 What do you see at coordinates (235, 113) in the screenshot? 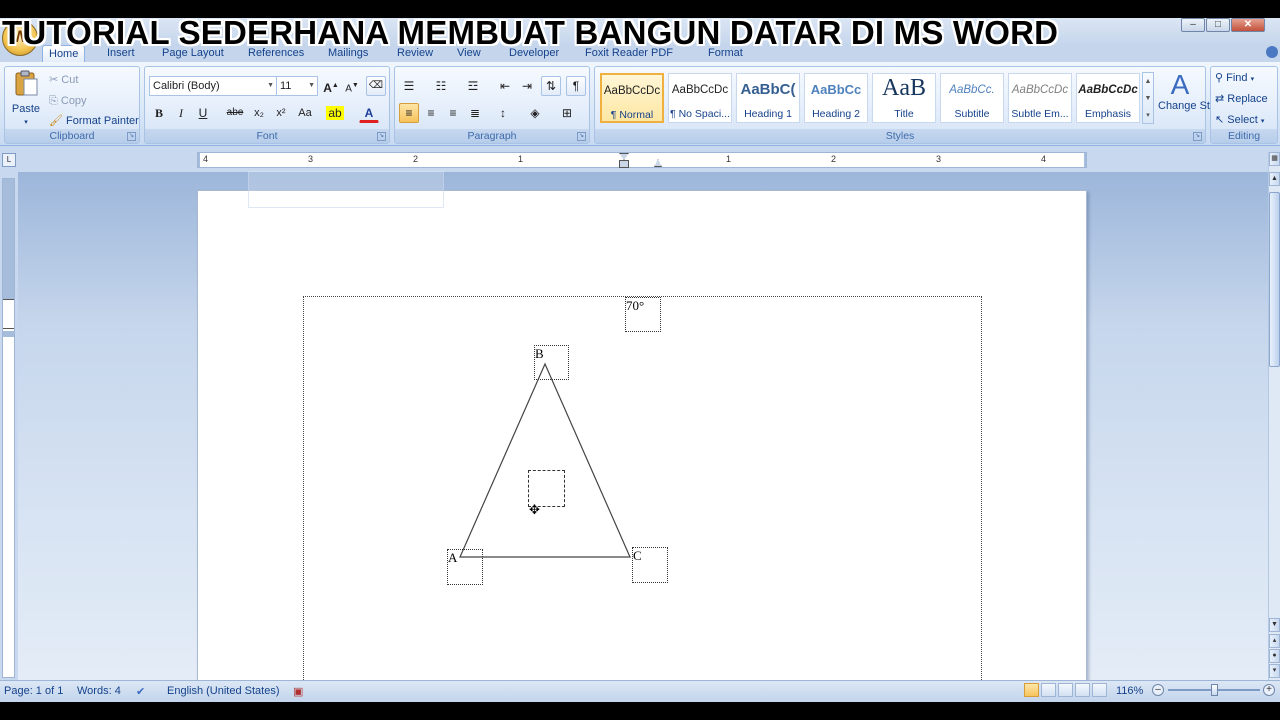
I see `strikethrough-button: abe` at bounding box center [235, 113].